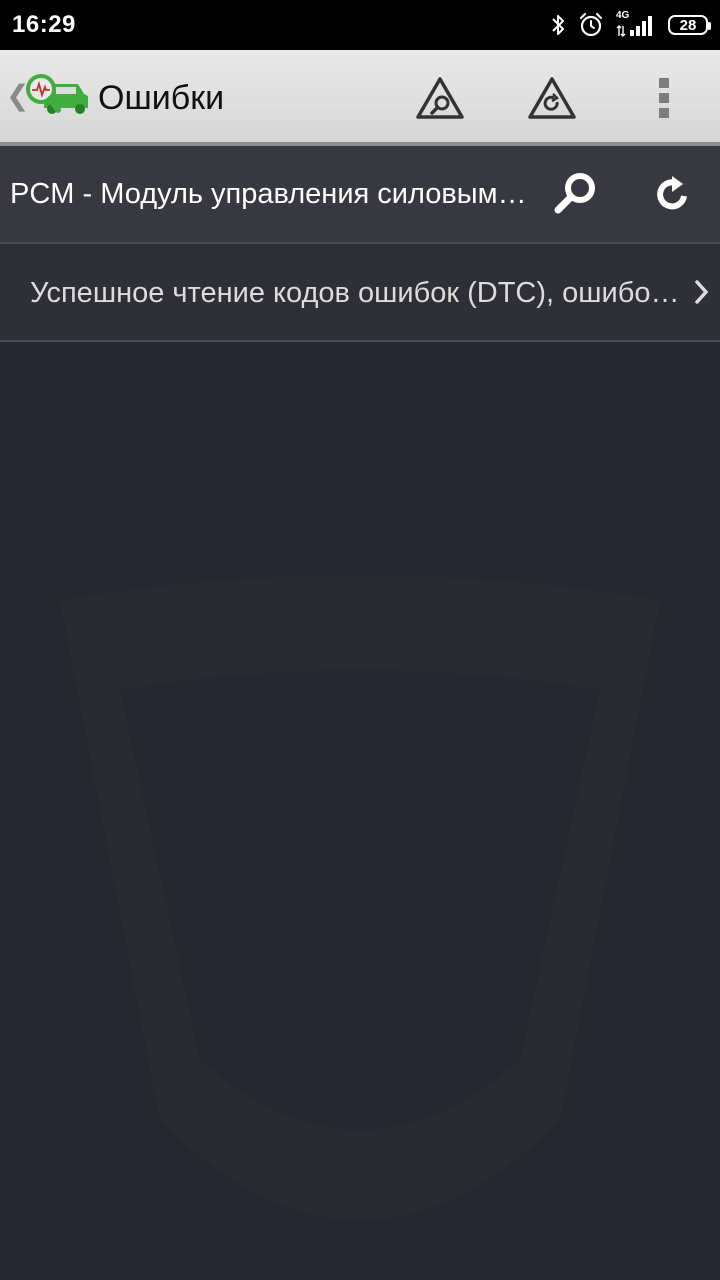 This screenshot has height=1280, width=720. Describe the element at coordinates (161, 98) in the screenshot. I see `page-title: Ошибки` at that location.